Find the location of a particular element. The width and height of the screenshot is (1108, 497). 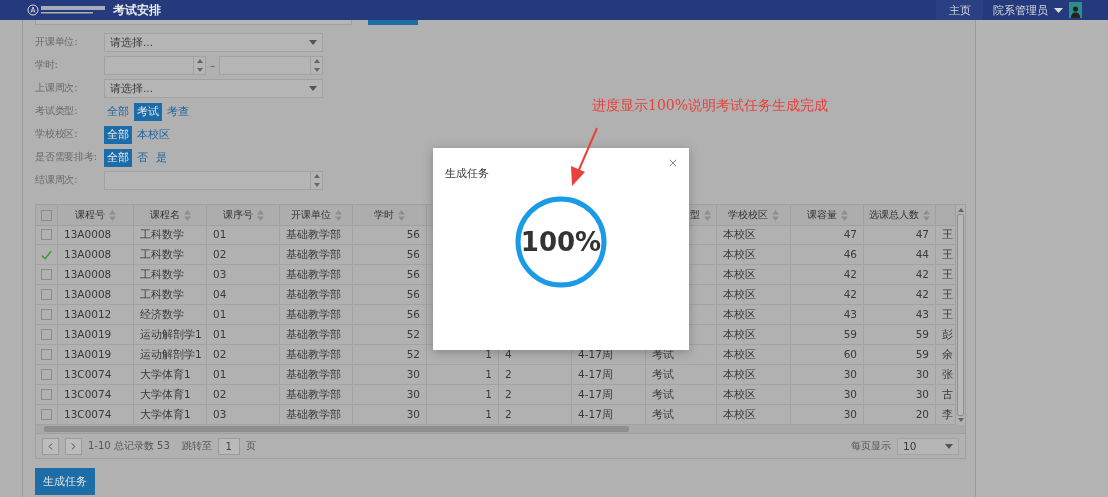

table-cell: 考试 is located at coordinates (681, 395).